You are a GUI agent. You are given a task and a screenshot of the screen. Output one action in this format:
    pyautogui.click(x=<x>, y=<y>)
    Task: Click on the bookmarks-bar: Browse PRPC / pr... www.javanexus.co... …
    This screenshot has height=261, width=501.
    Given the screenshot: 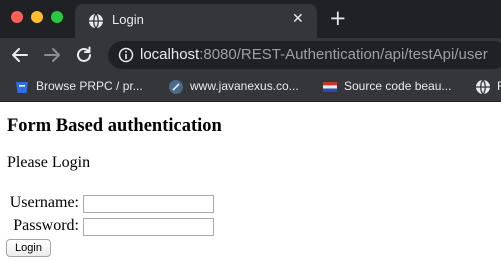 What is the action you would take?
    pyautogui.click(x=250, y=87)
    